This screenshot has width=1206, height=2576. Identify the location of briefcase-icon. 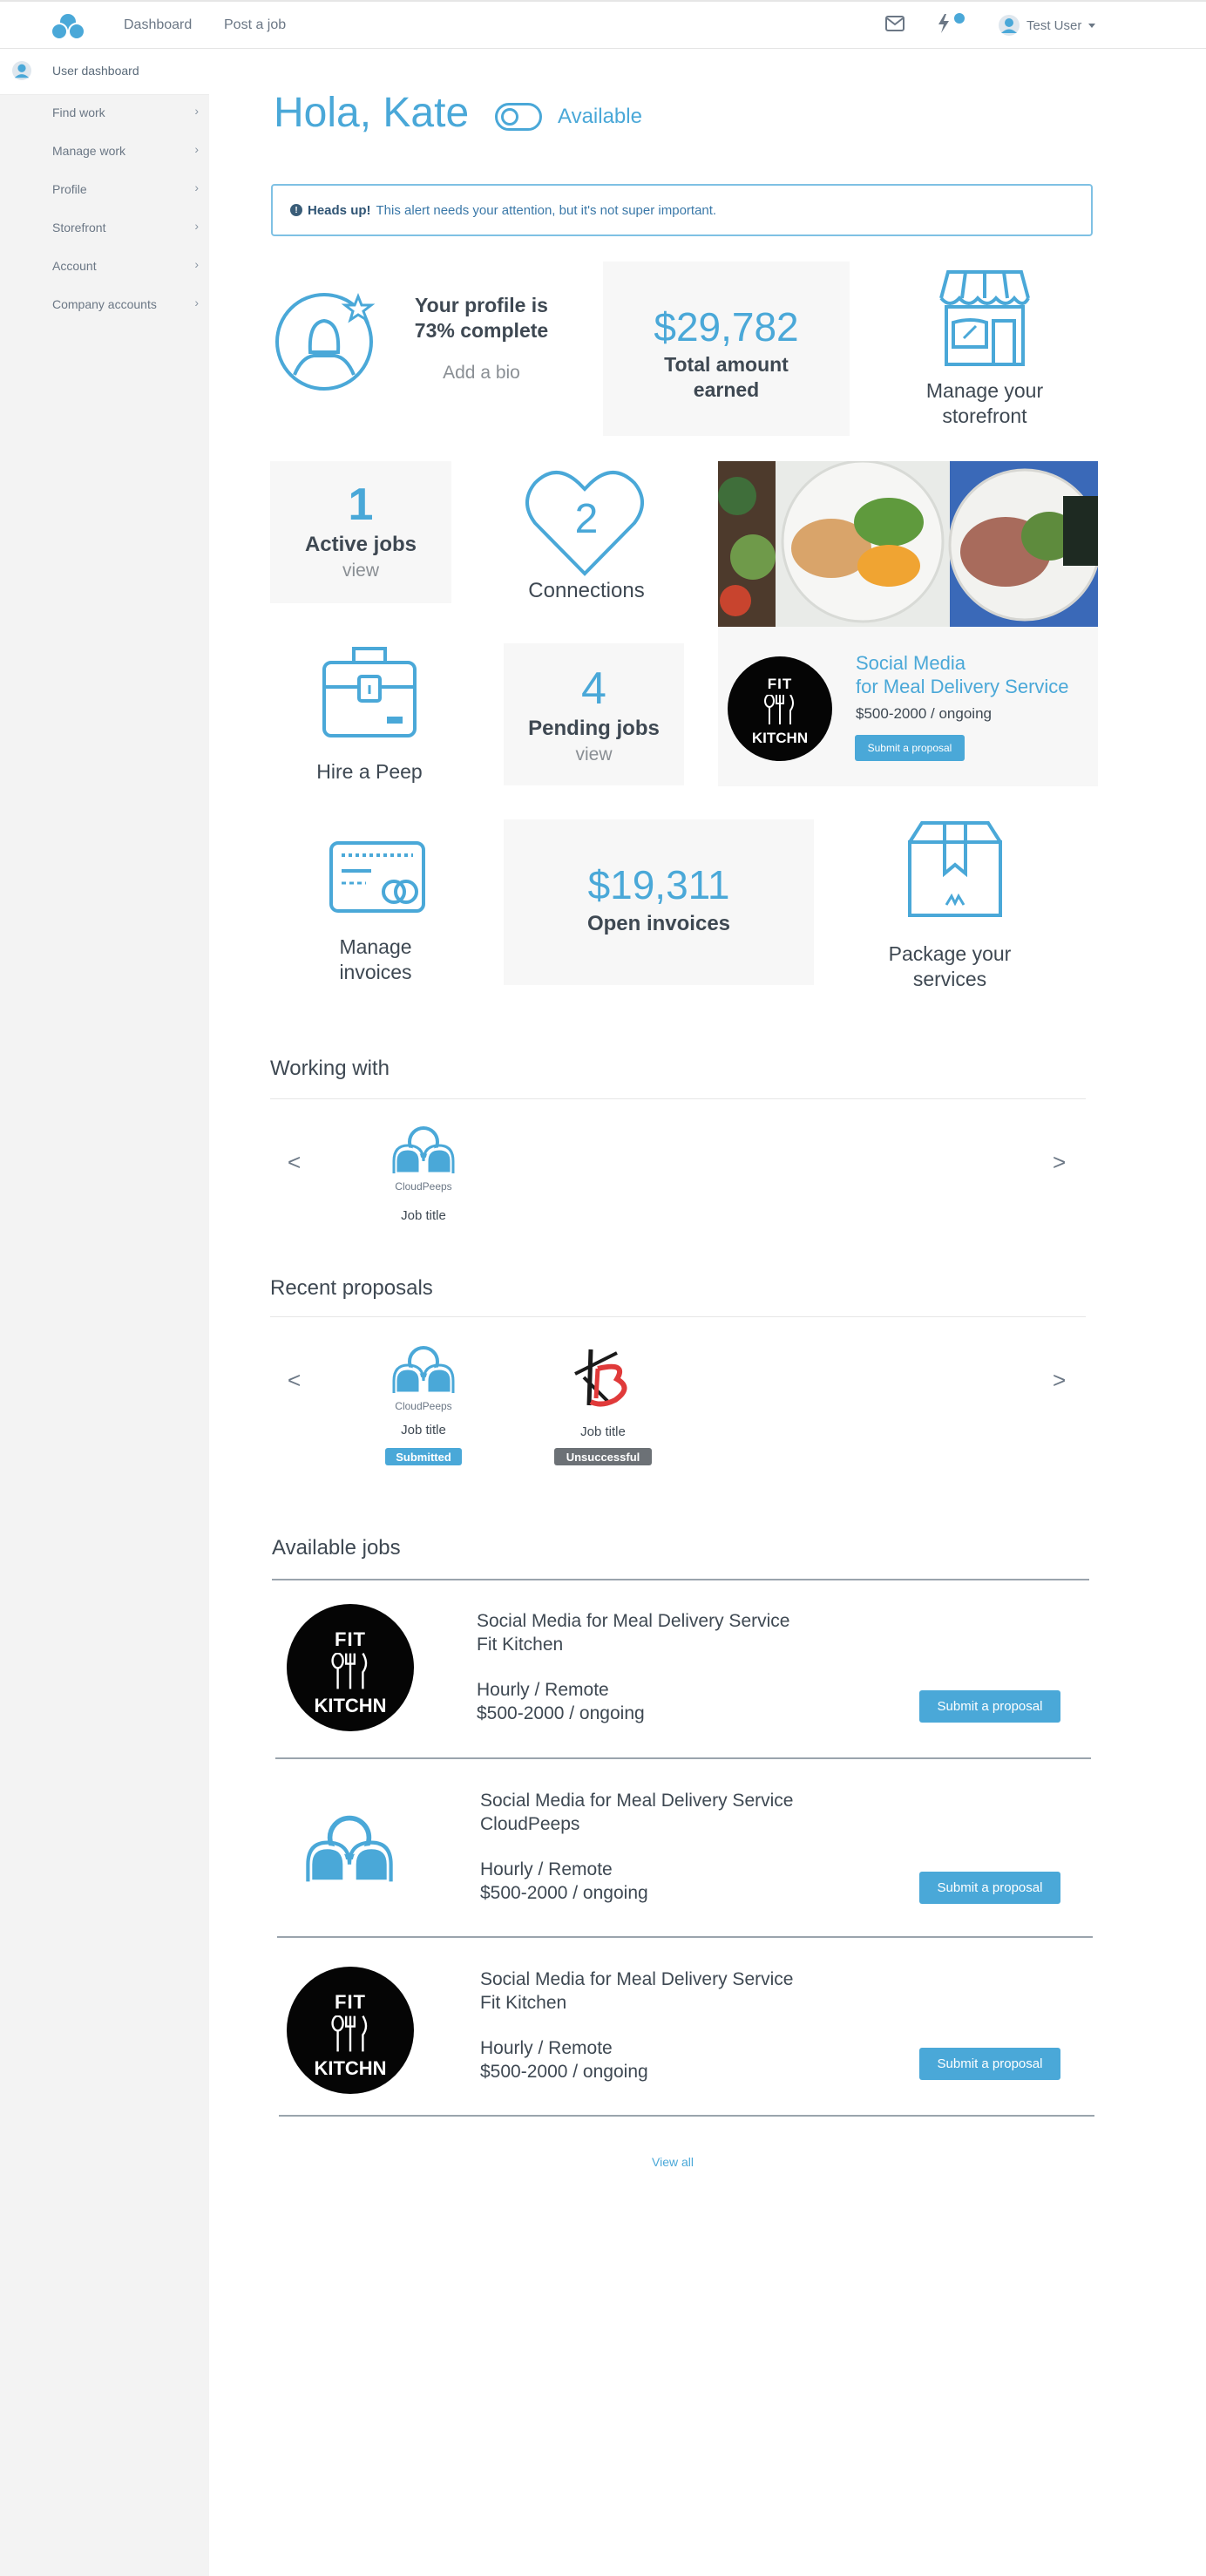
(370, 692).